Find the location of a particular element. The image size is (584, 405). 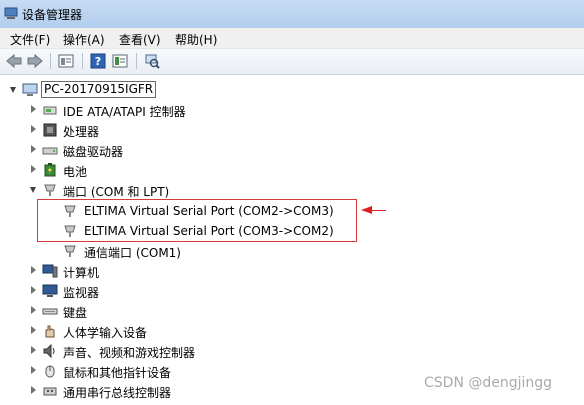

menu-action: 操作(A) is located at coordinates (84, 39).